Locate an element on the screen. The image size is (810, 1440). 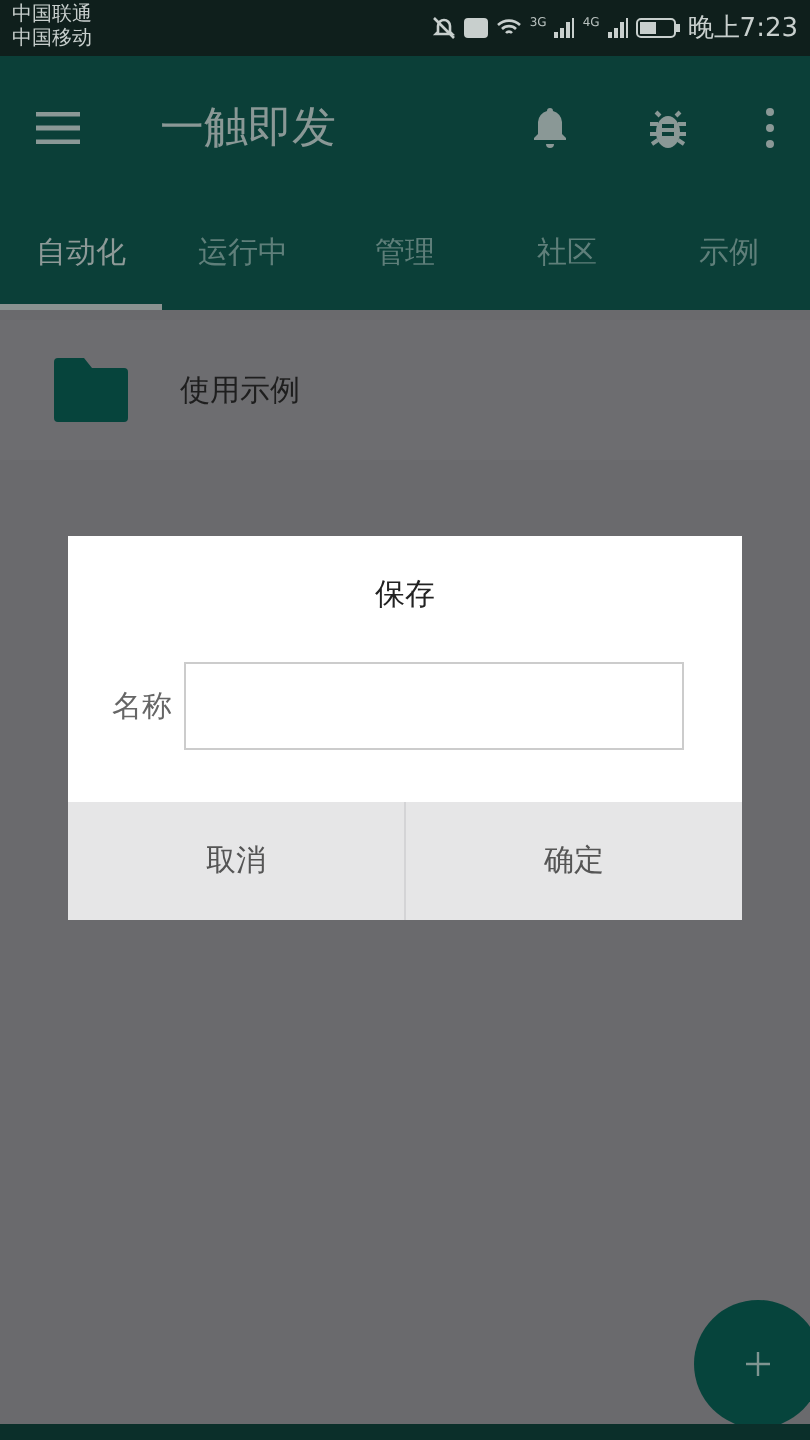
status-time: 晚上7:23 is located at coordinates (742, 29).